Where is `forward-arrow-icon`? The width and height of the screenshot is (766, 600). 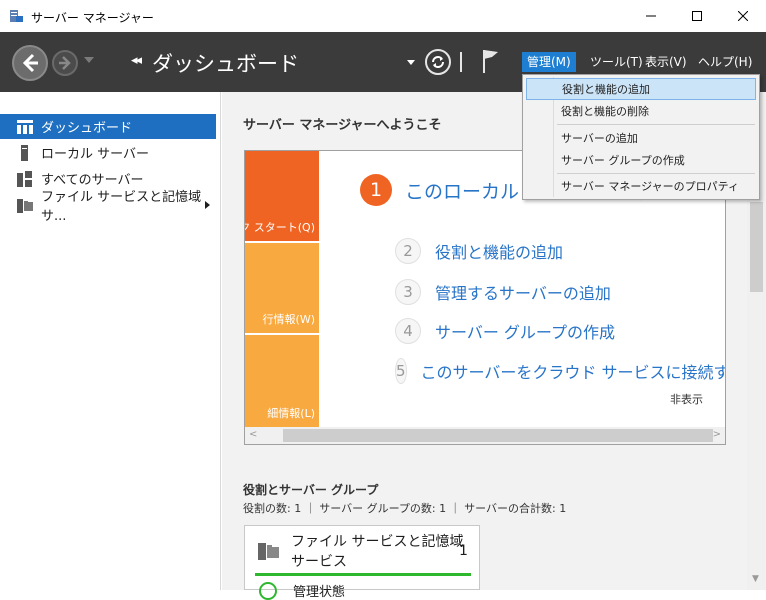 forward-arrow-icon is located at coordinates (65, 63).